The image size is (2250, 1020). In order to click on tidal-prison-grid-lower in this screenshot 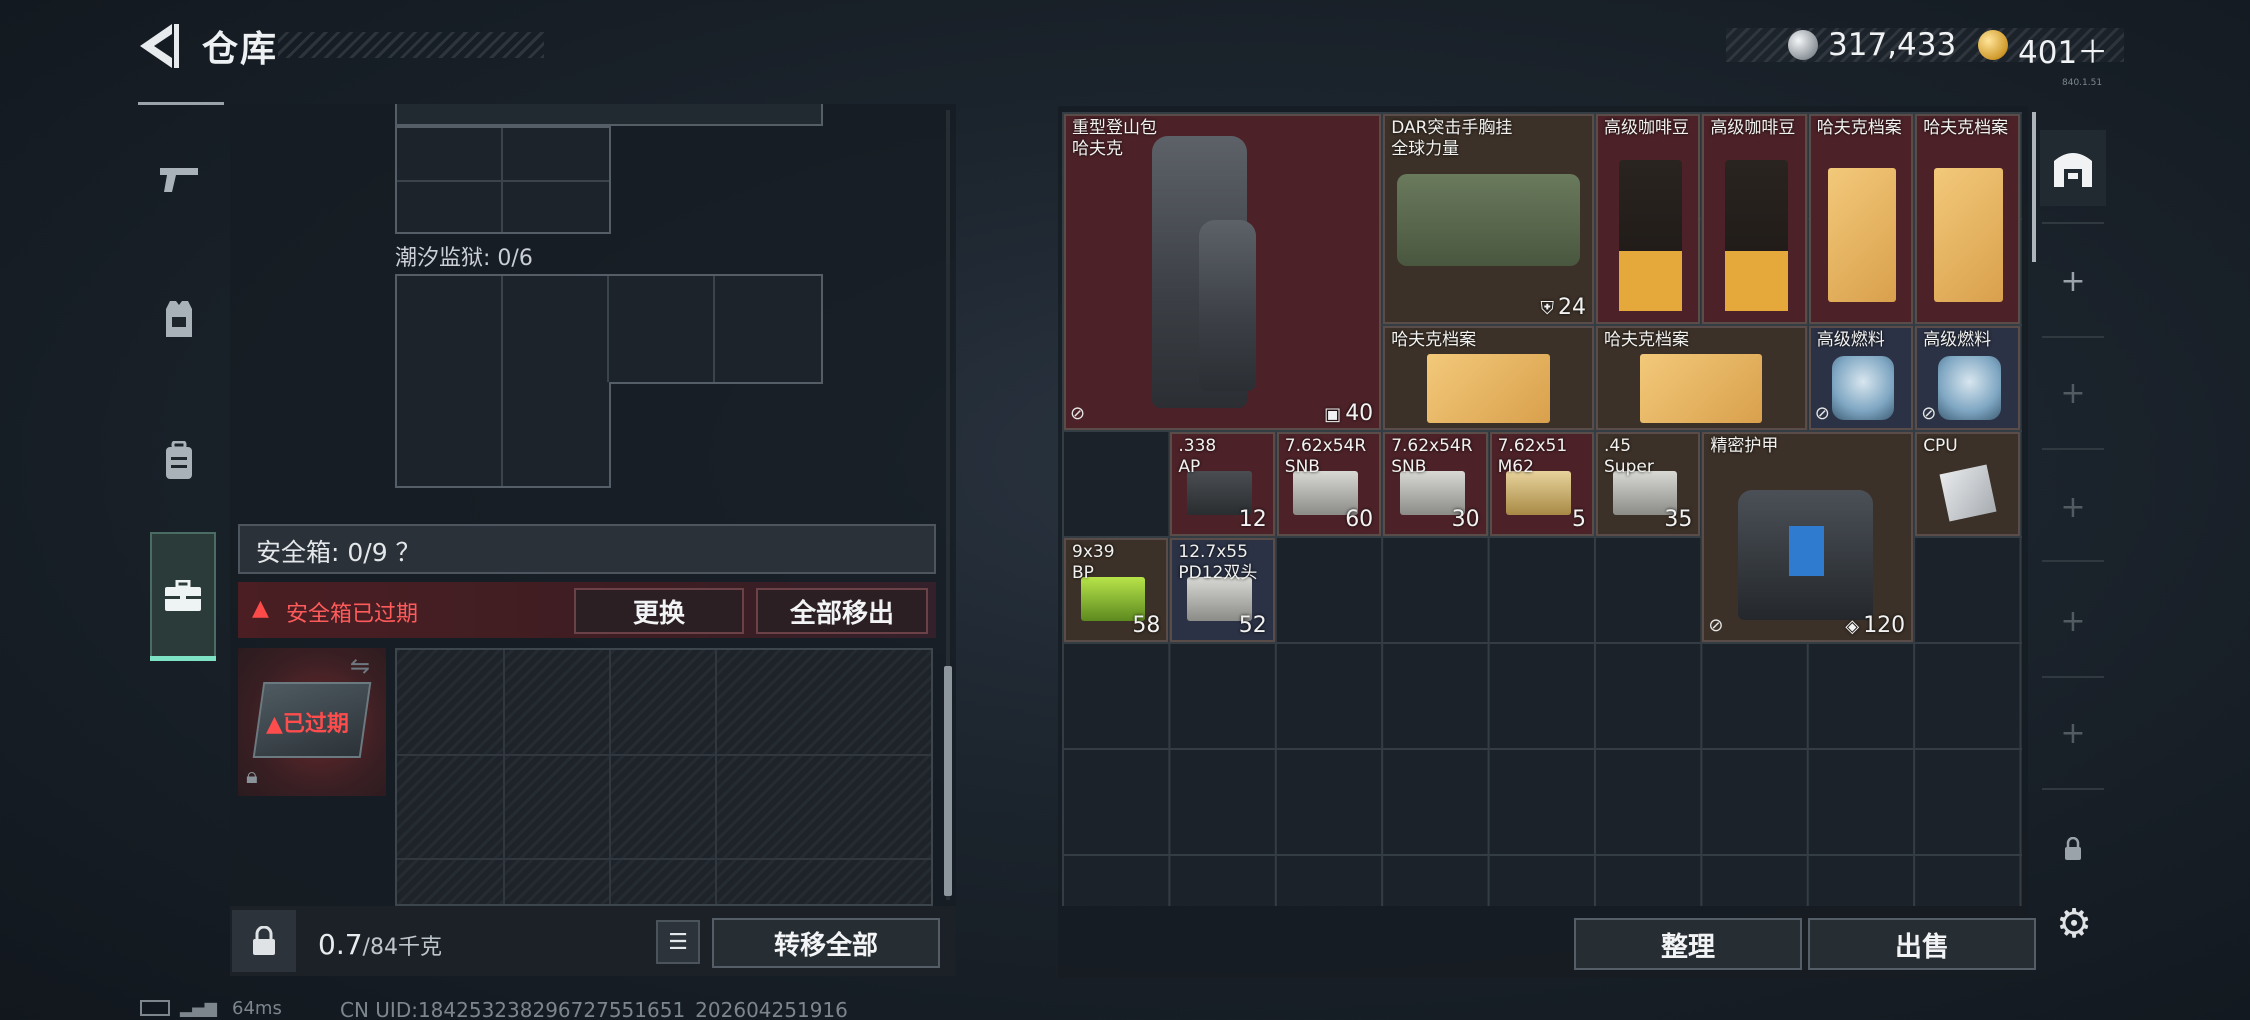, I will do `click(503, 435)`.